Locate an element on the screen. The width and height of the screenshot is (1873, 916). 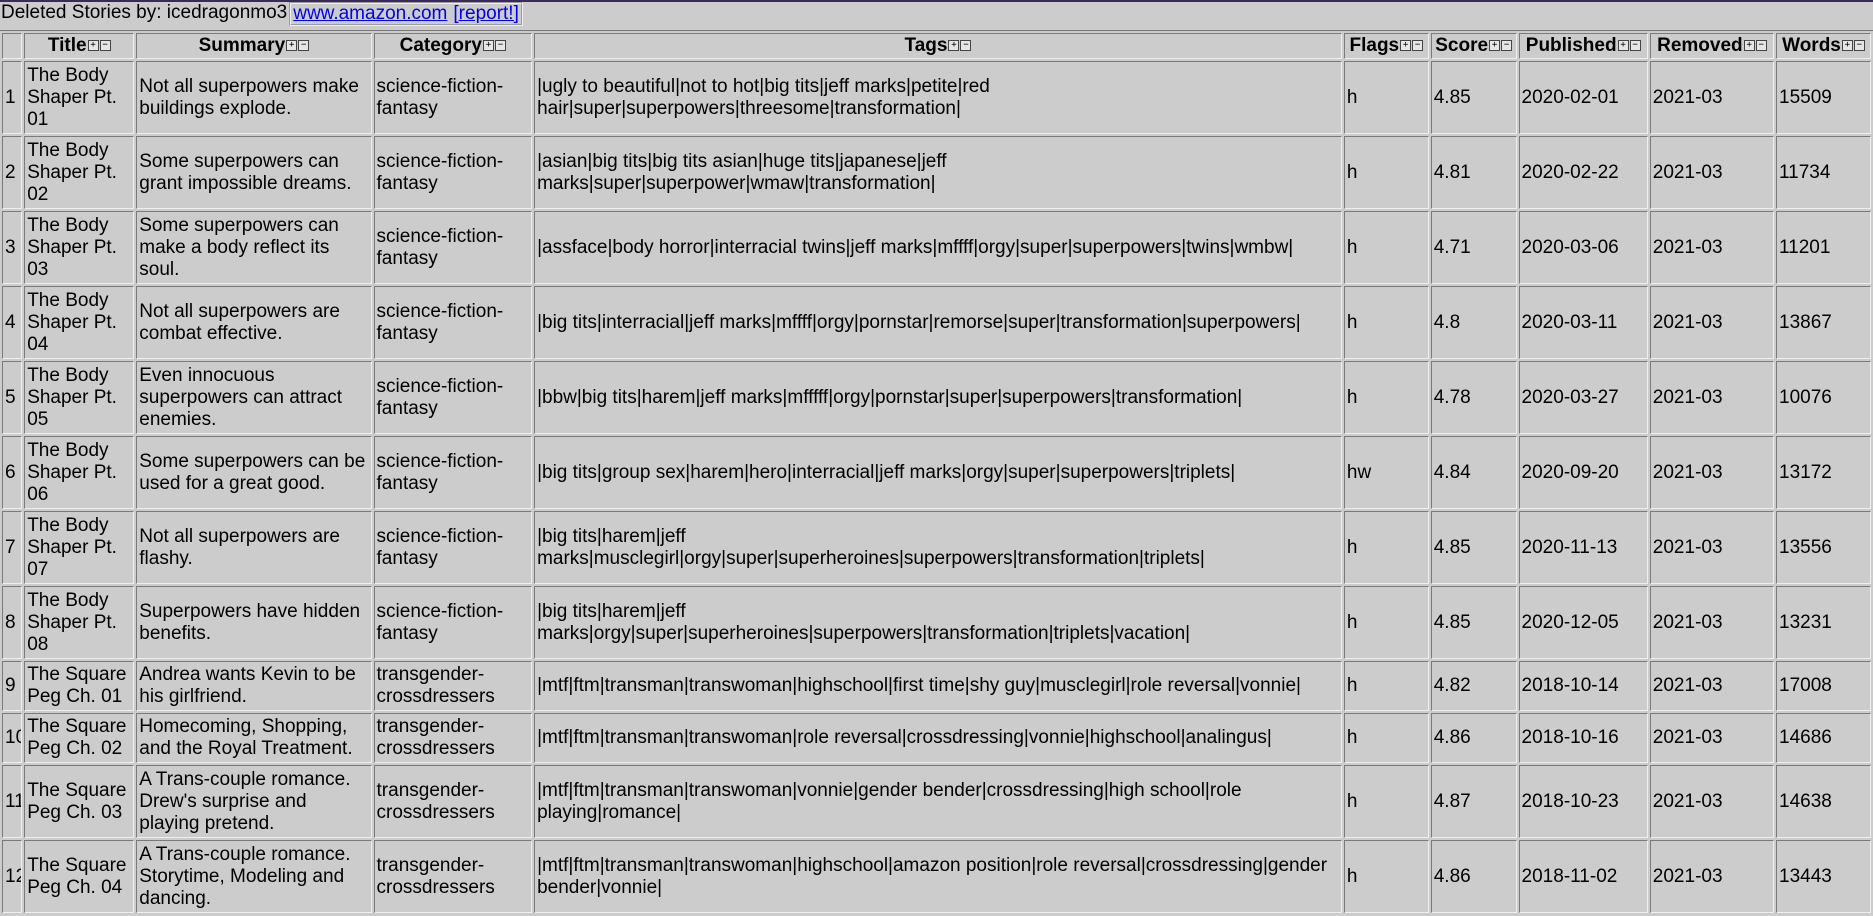
story-published: 2018-11-02 is located at coordinates (1583, 876).